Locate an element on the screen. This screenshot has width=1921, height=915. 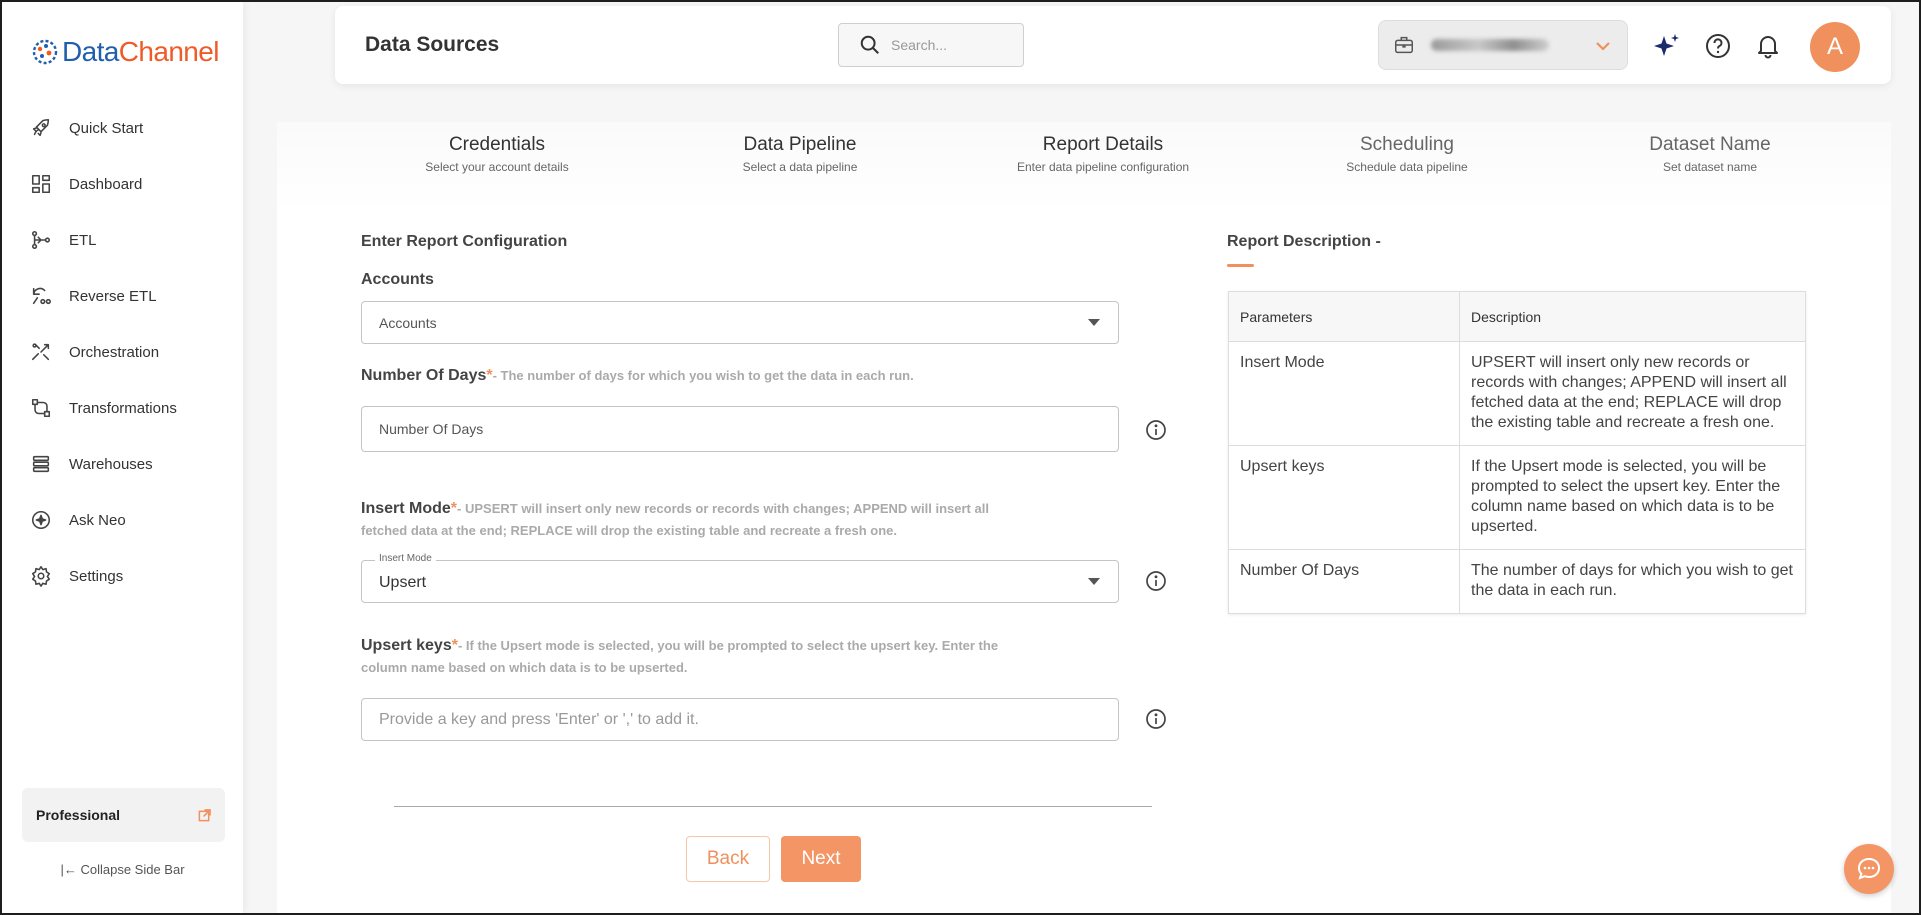
sidebar-item-label: ETL is located at coordinates (83, 240).